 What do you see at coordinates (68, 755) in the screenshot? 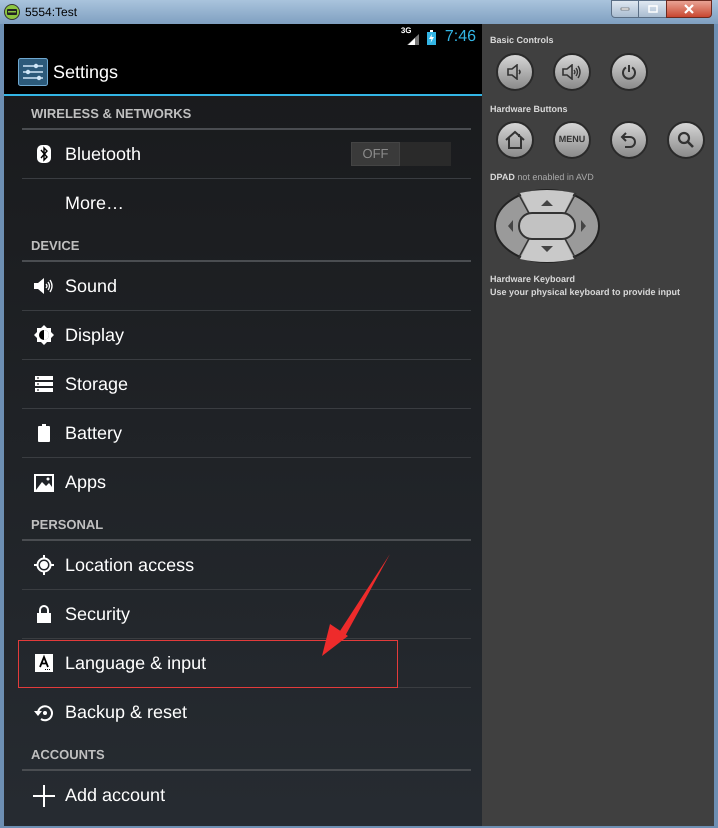
I see `section-header: ACCOUNTS` at bounding box center [68, 755].